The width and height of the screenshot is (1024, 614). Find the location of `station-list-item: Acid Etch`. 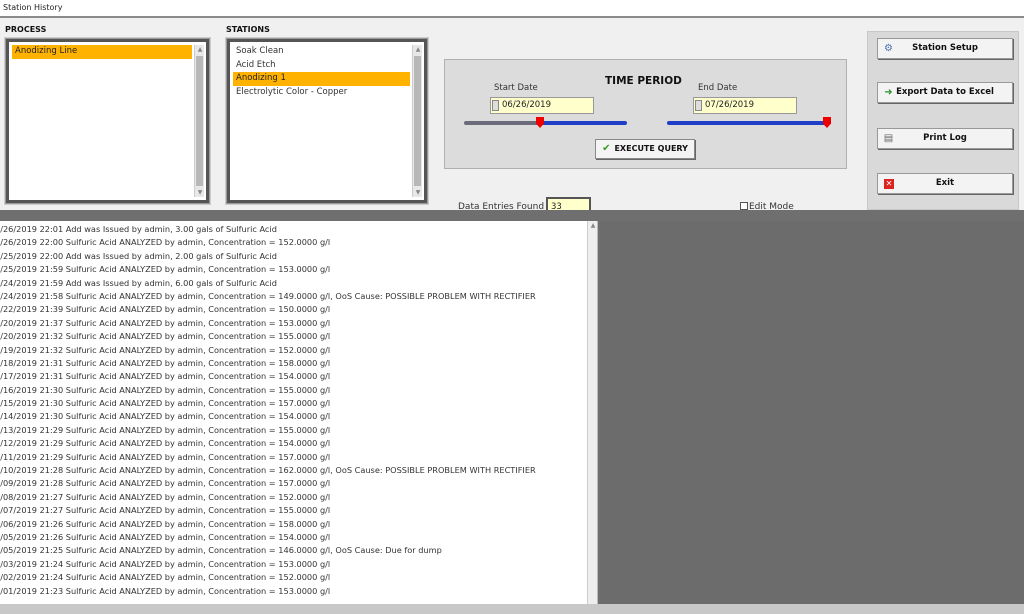

station-list-item: Acid Etch is located at coordinates (321, 66).